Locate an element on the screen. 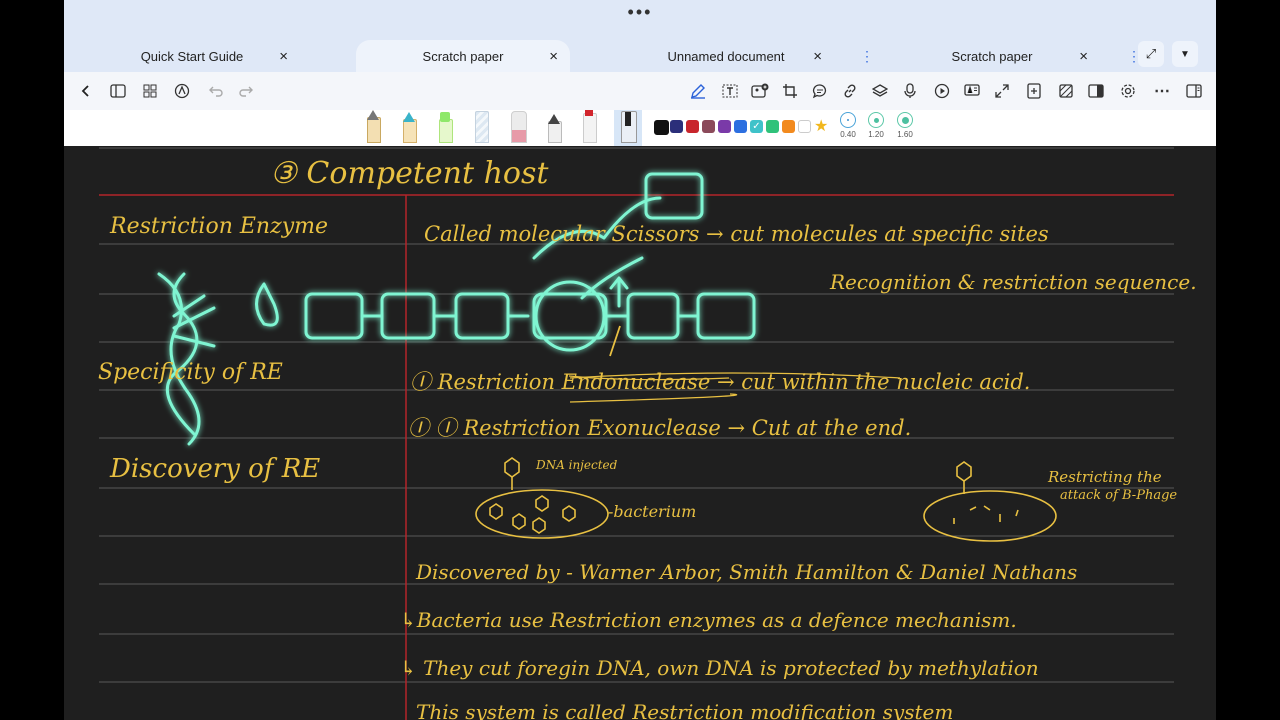 This screenshot has width=1280, height=720. note-heading: ③ Competent host is located at coordinates (409, 173).